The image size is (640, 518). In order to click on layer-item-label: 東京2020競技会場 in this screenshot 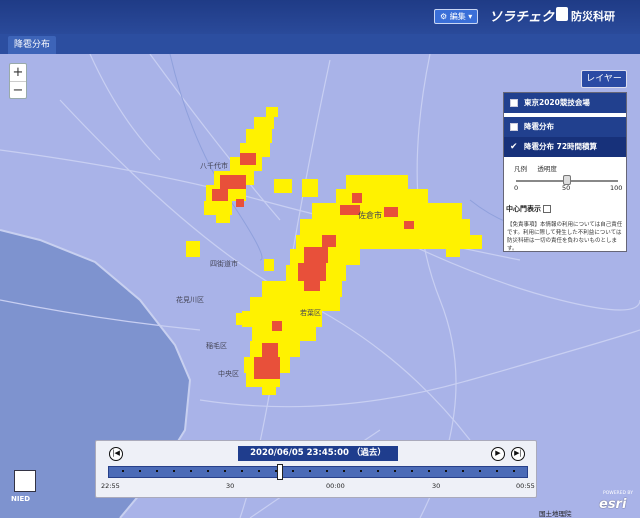, I will do `click(557, 102)`.